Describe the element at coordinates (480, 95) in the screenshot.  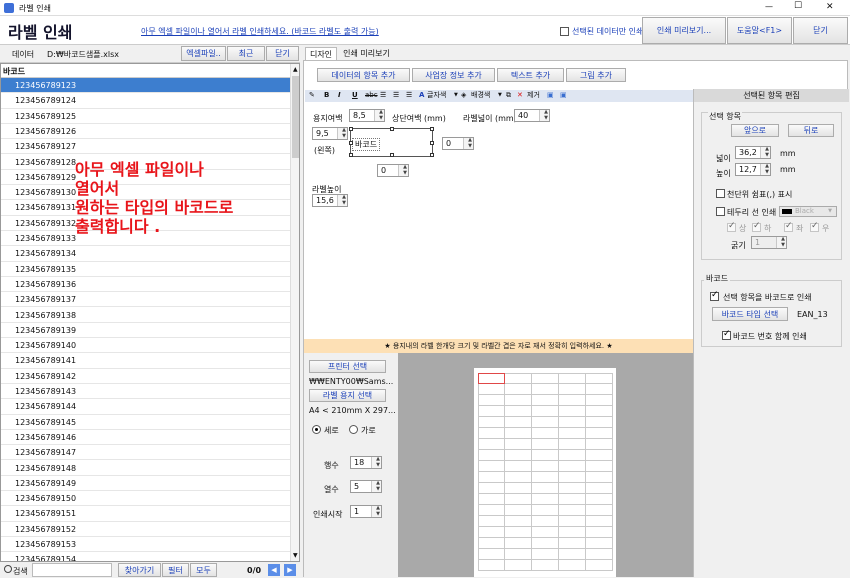
I see `bg-color-button: 배경색` at that location.